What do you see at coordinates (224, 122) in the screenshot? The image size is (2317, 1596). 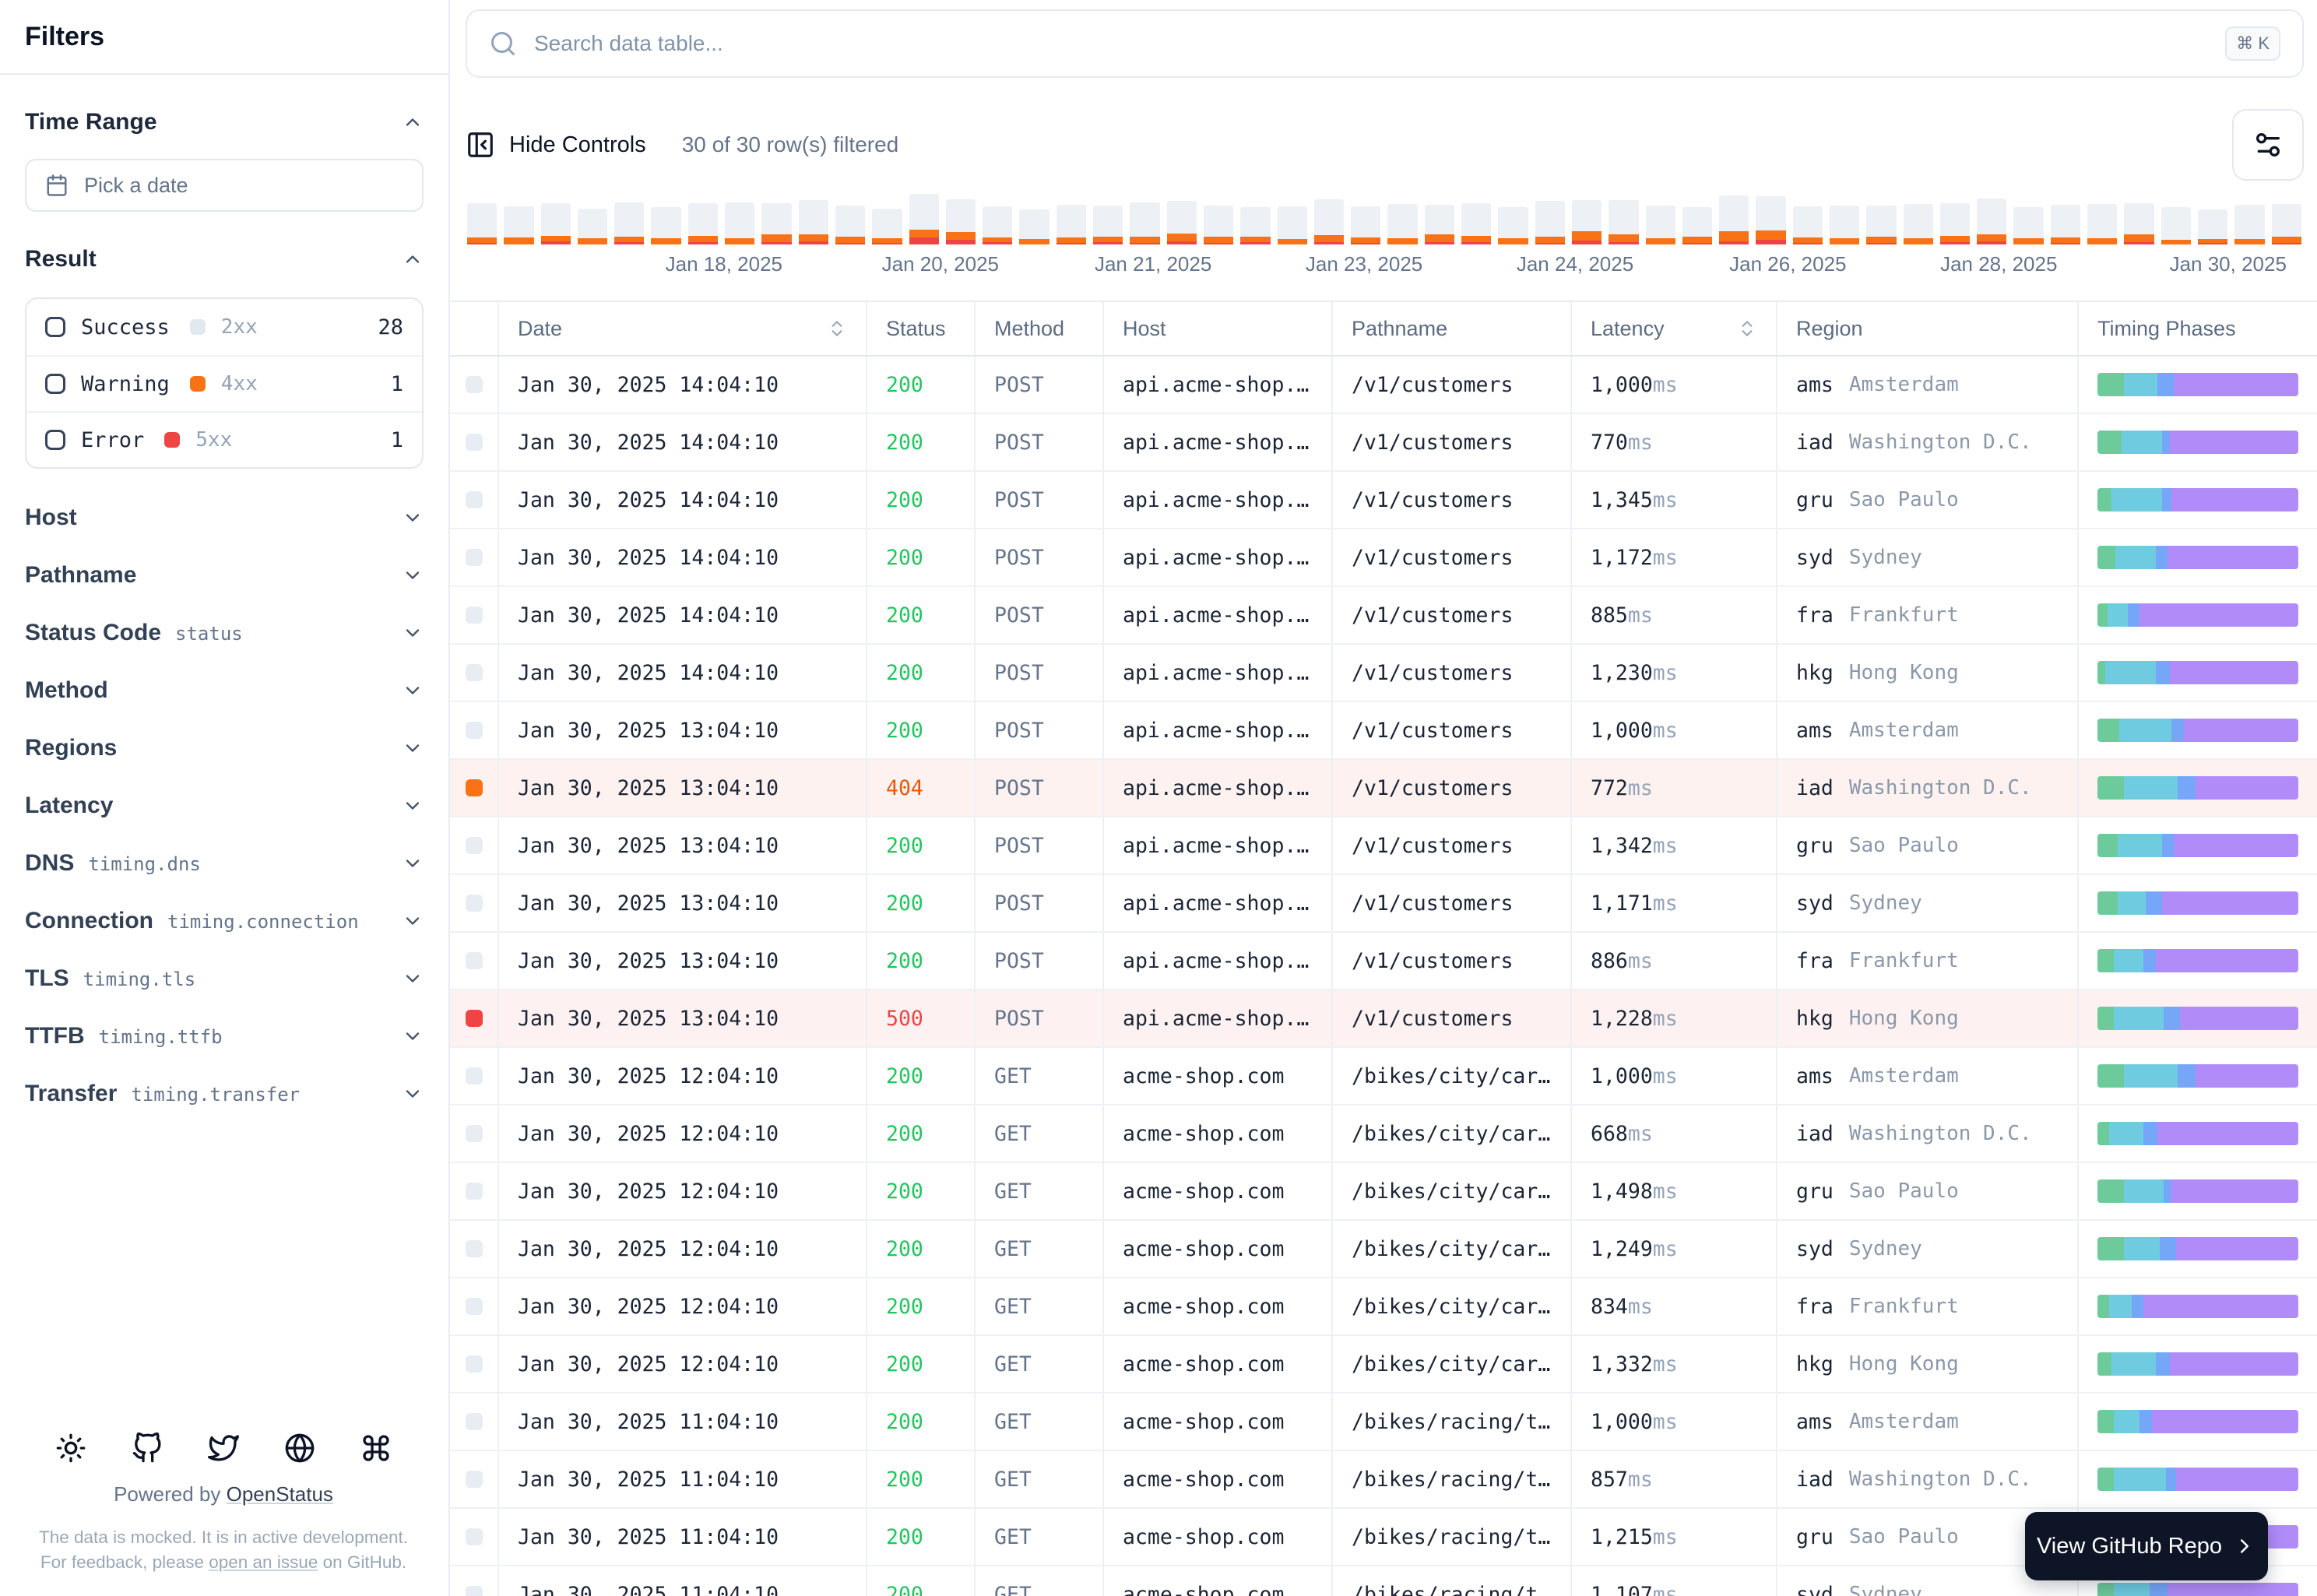 I see `time-range-section-toggle: Time Range` at bounding box center [224, 122].